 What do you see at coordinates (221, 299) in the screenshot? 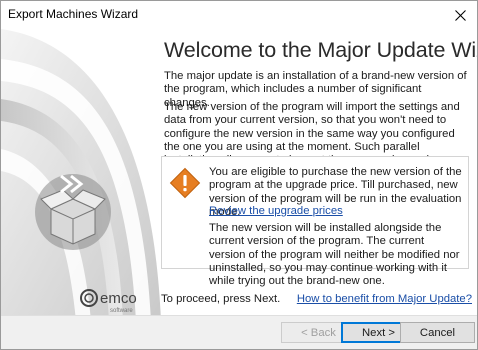
I see `proceed-instruction: To proceed, press Next.` at bounding box center [221, 299].